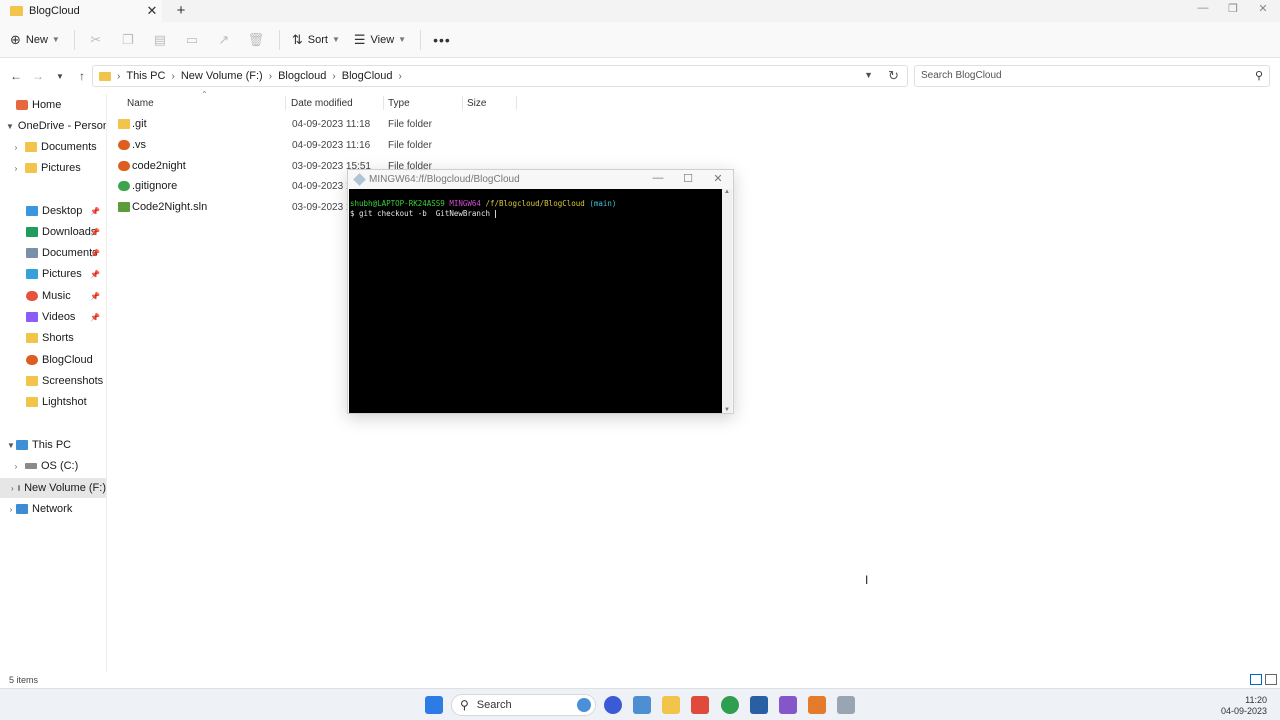 The image size is (1280, 720). What do you see at coordinates (35, 40) in the screenshot?
I see `new-button: ⊕ New ▼` at bounding box center [35, 40].